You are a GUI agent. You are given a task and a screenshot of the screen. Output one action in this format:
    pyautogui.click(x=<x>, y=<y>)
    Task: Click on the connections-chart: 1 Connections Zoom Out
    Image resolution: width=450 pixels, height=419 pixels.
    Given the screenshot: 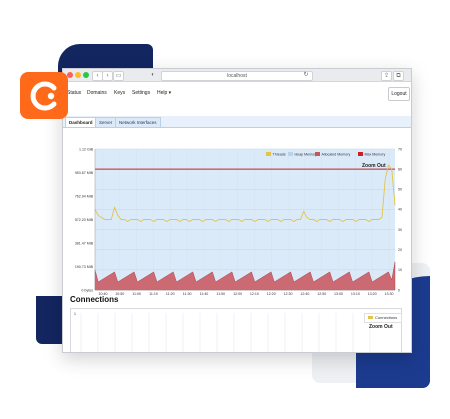 What is the action you would take?
    pyautogui.click(x=236, y=330)
    